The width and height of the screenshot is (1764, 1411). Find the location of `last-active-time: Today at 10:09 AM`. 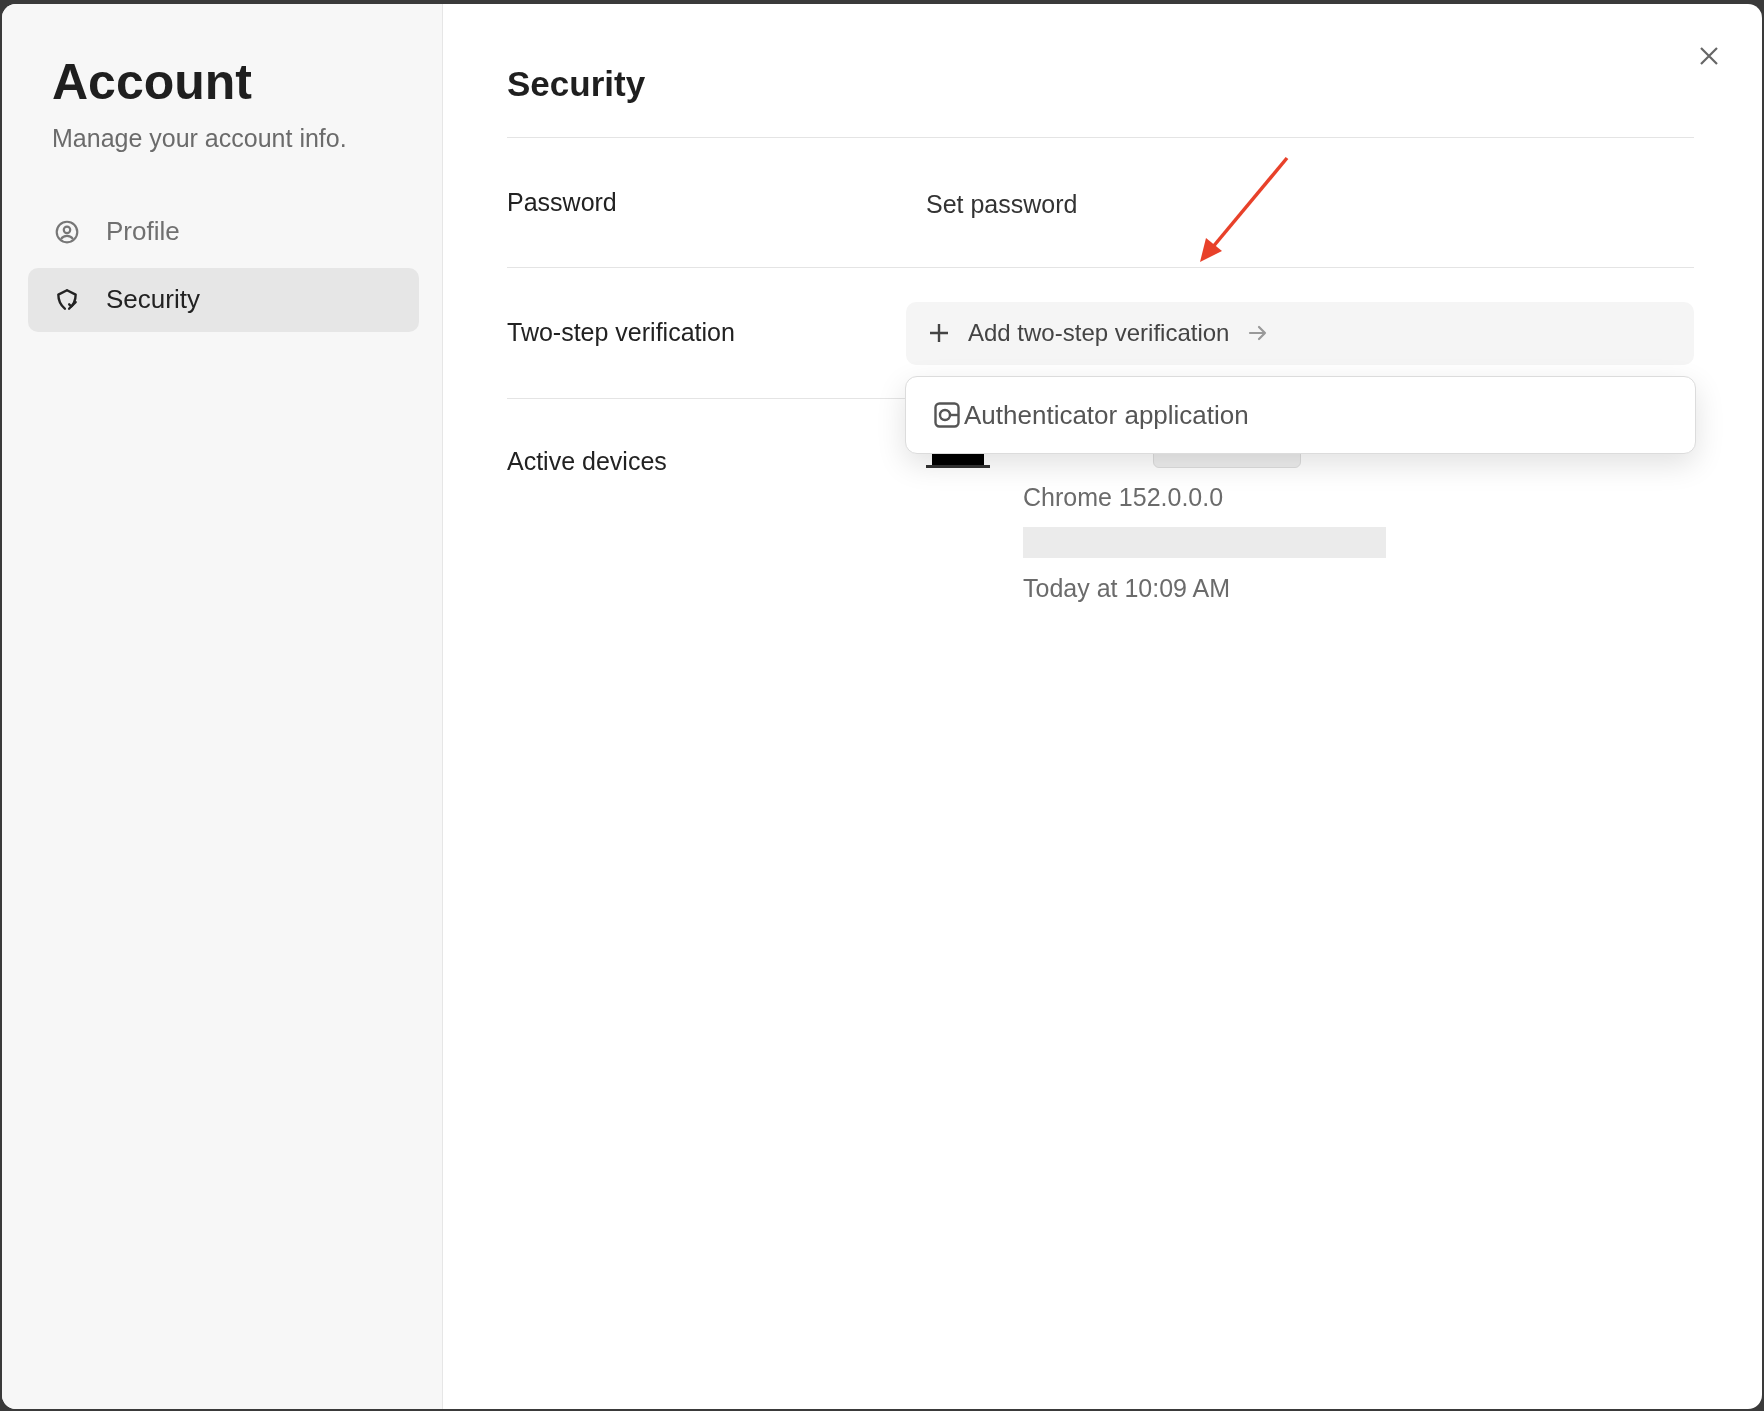

last-active-time: Today at 10:09 AM is located at coordinates (1127, 588).